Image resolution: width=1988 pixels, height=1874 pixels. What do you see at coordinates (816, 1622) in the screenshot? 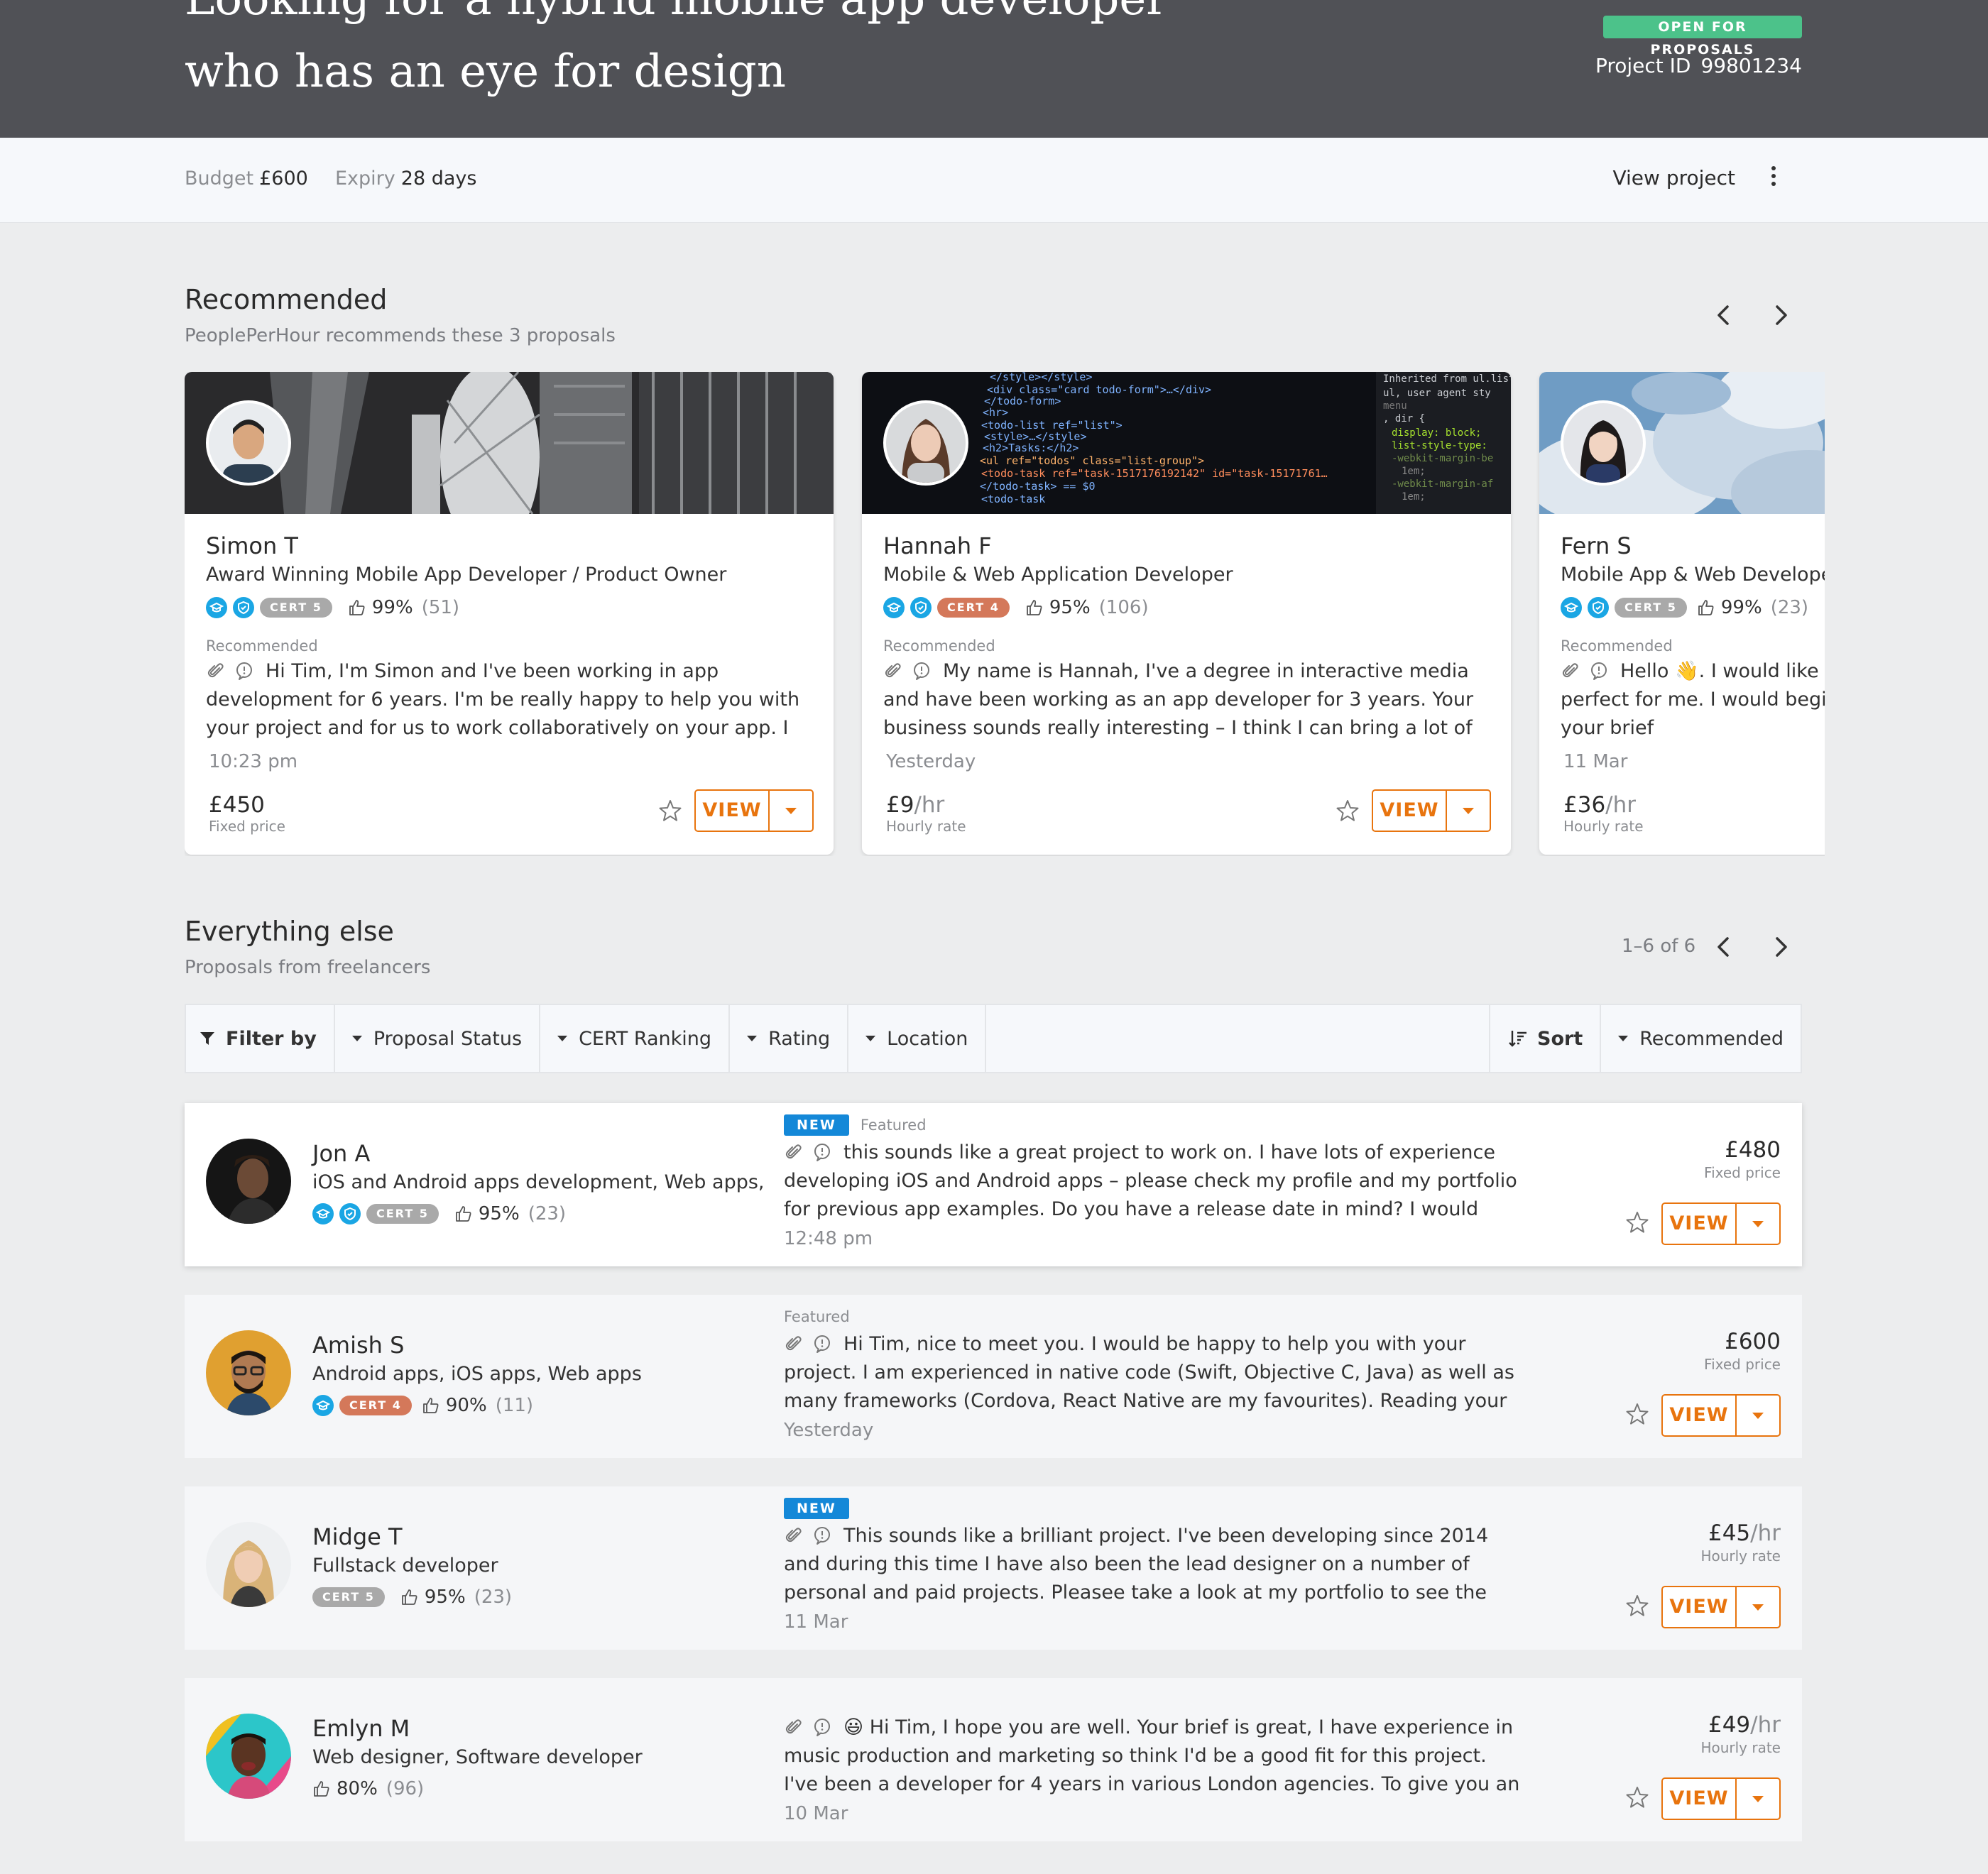
I see `proposal-time: 11 Mar` at bounding box center [816, 1622].